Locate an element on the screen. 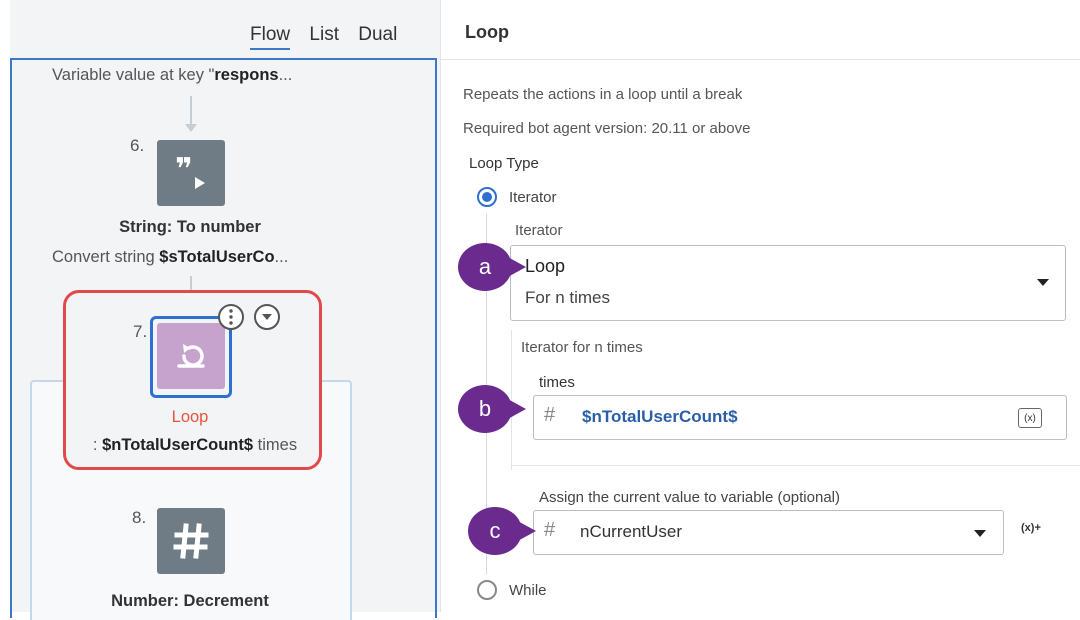  iterator-label: Iterator is located at coordinates (539, 230).